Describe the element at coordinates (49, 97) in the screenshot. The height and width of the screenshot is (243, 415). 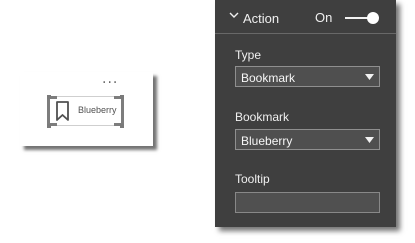
I see `resize-handle-top-left` at that location.